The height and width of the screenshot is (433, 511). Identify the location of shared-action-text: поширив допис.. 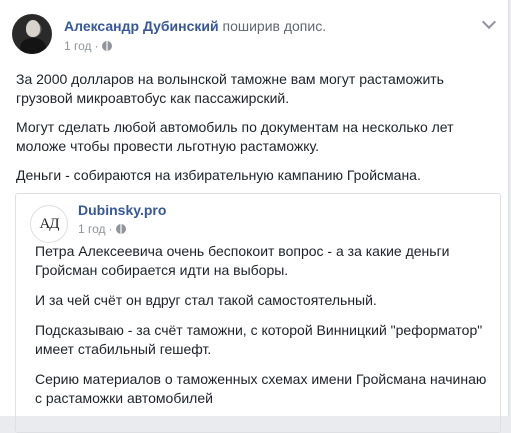
(272, 26).